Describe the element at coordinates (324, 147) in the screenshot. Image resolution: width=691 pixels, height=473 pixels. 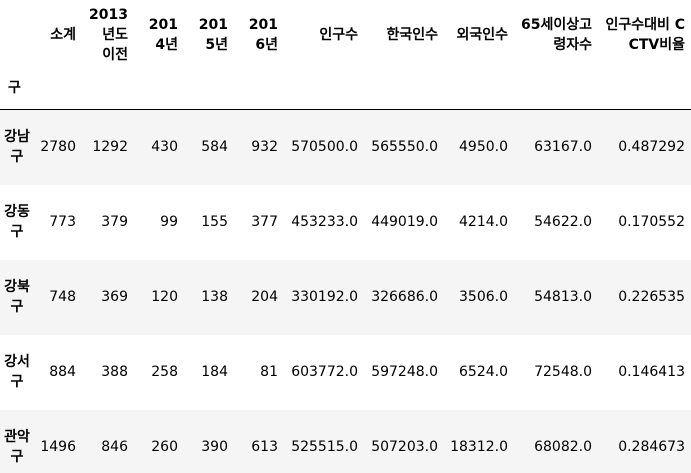
I see `table-cell: 570500.0` at that location.